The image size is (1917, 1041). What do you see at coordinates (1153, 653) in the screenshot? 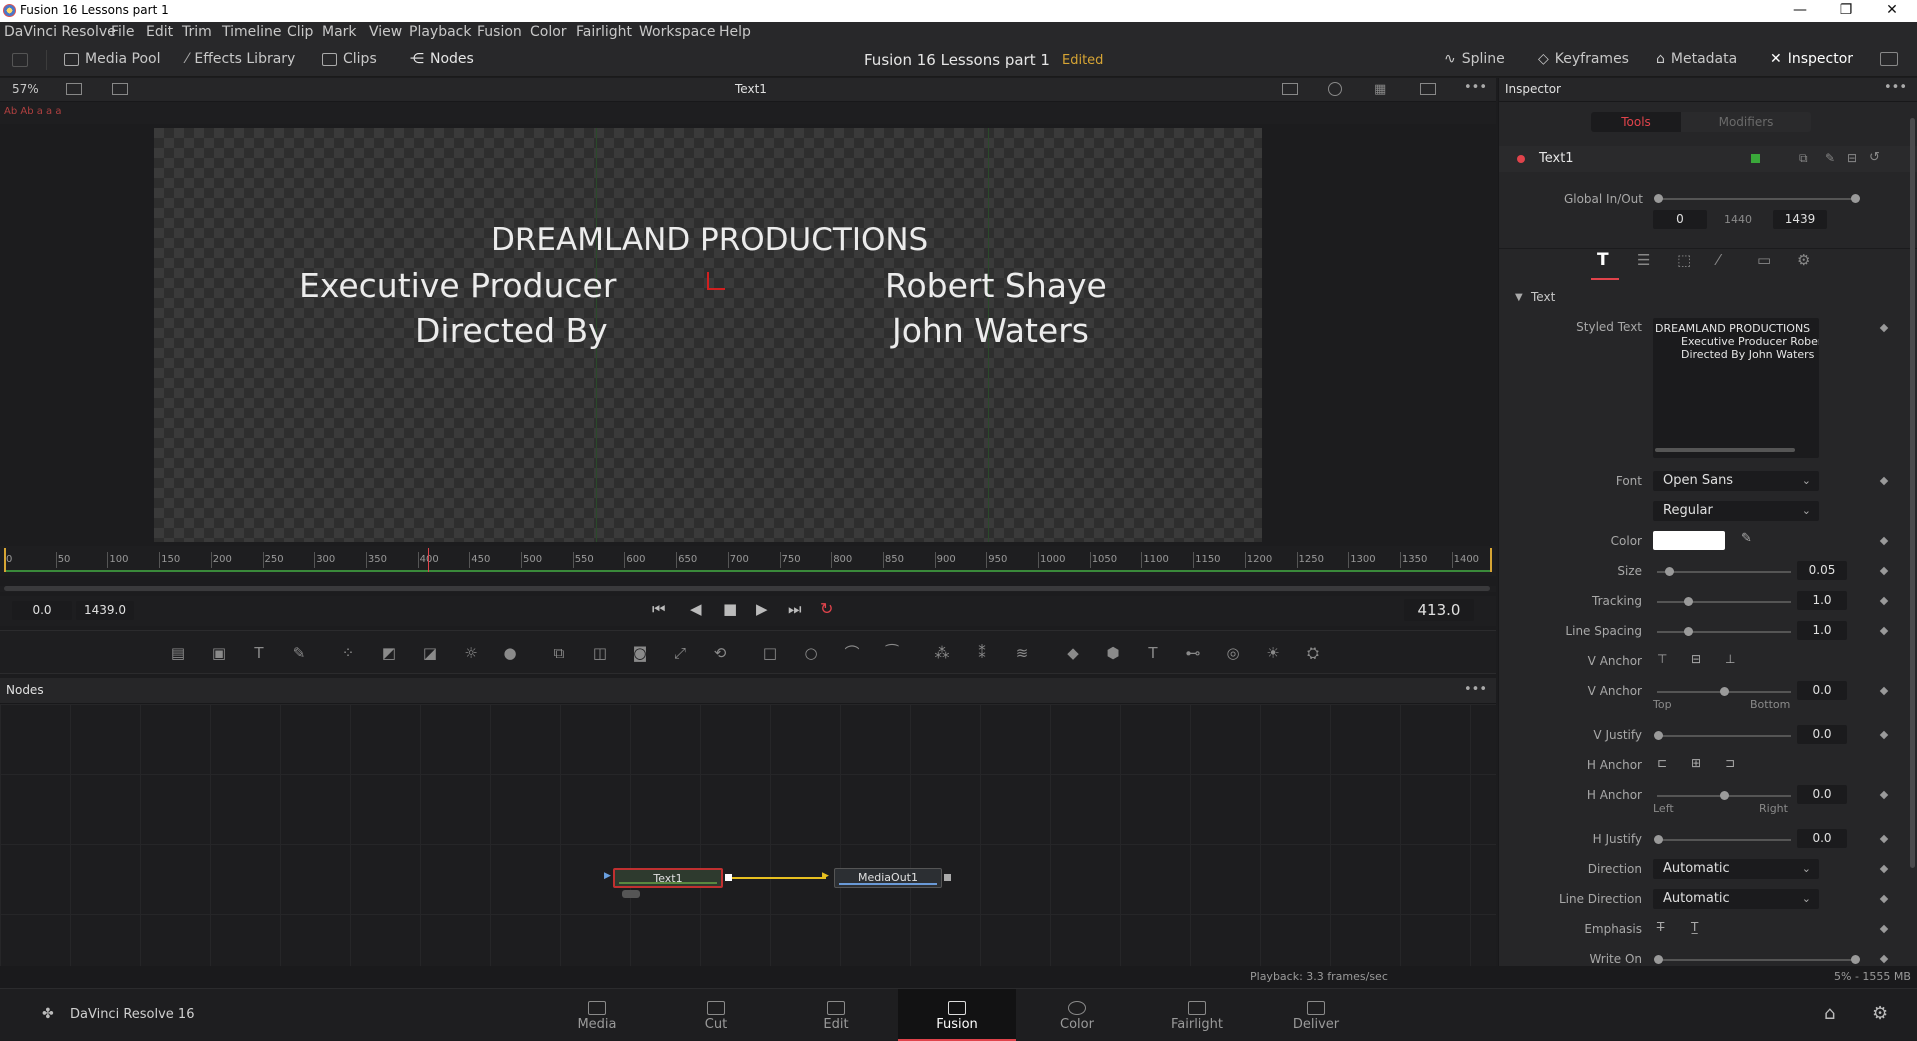
I see `3d-text-icon: T` at bounding box center [1153, 653].